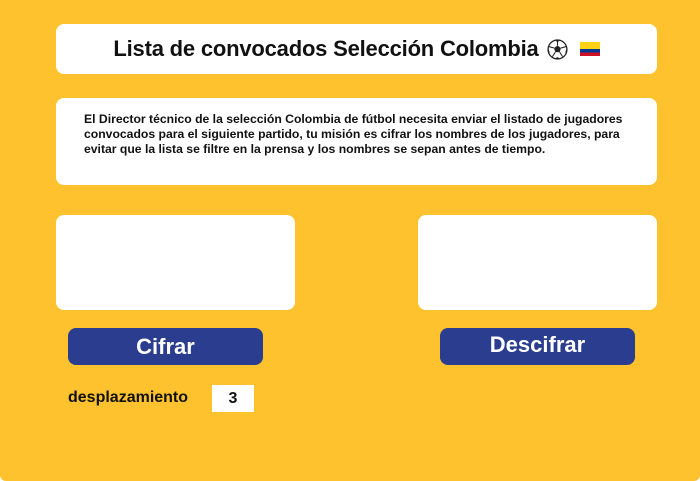 This screenshot has width=700, height=481. Describe the element at coordinates (165, 346) in the screenshot. I see `cipher-button: Cifrar` at that location.